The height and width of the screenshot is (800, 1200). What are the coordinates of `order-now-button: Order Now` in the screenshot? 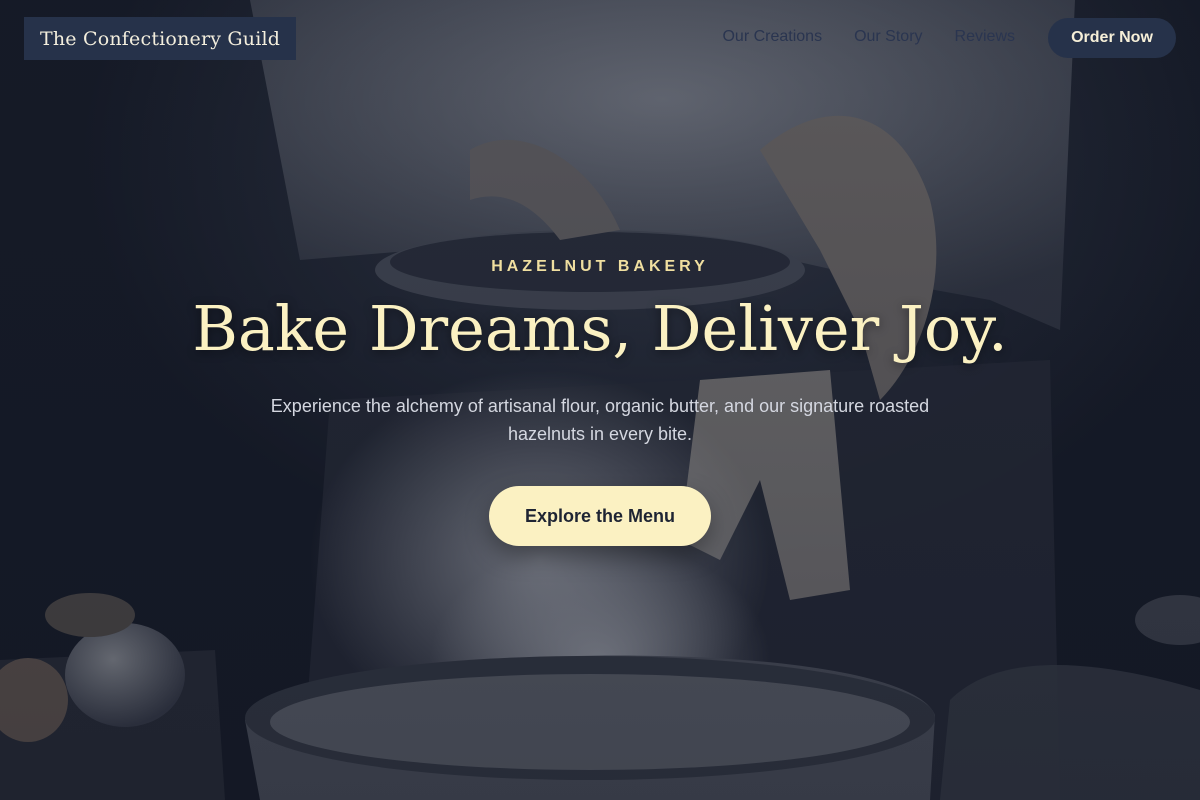 It's located at (1112, 38).